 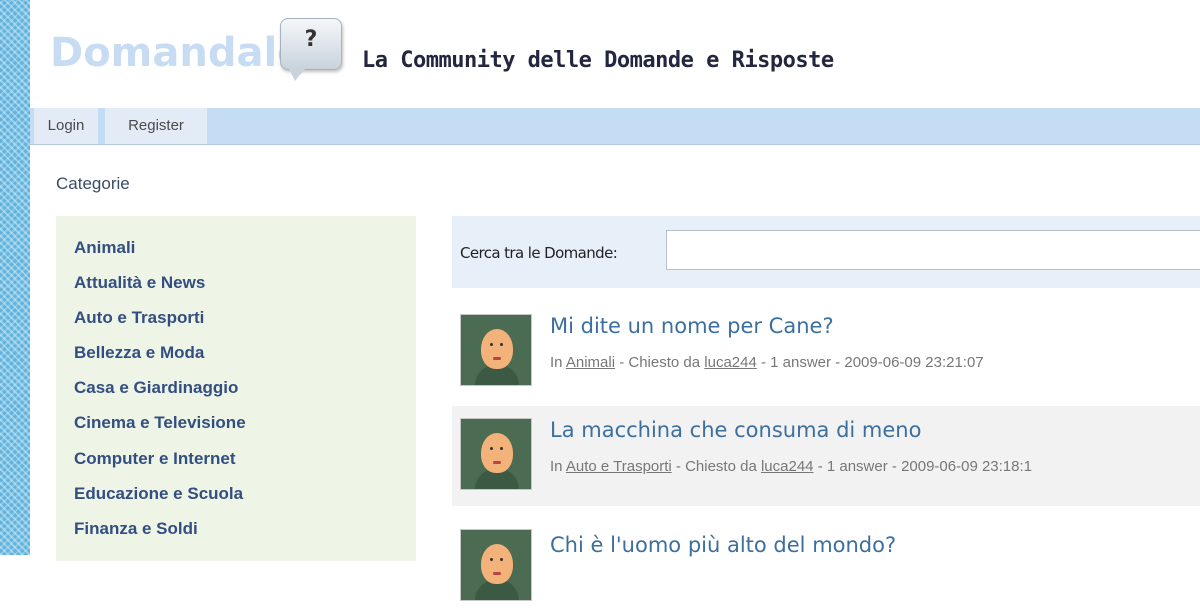 What do you see at coordinates (156, 388) in the screenshot?
I see `category-link: Casa e Giardinaggio` at bounding box center [156, 388].